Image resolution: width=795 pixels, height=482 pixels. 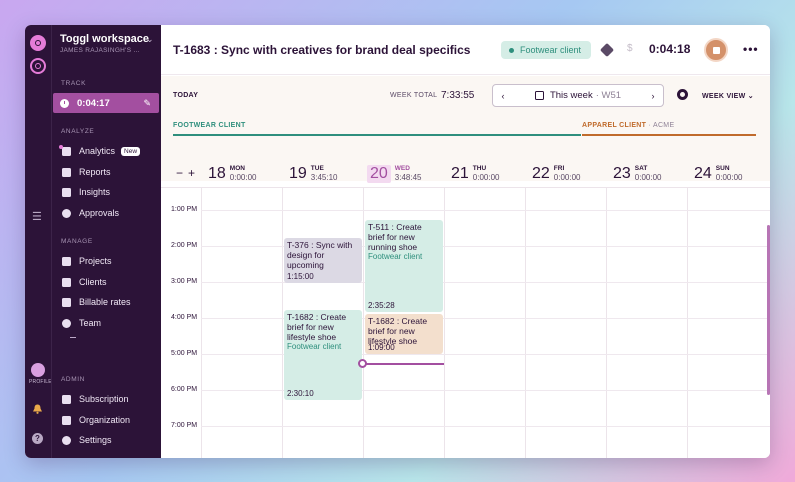 I want to click on entry-title: T-376 : Sync with design for upcoming, so click(x=320, y=255).